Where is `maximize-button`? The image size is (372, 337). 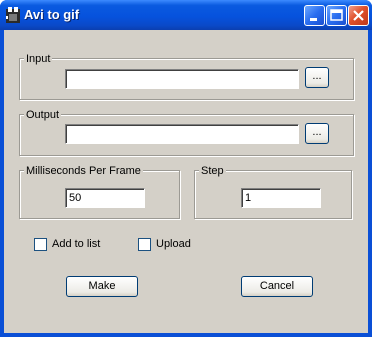 maximize-button is located at coordinates (336, 15).